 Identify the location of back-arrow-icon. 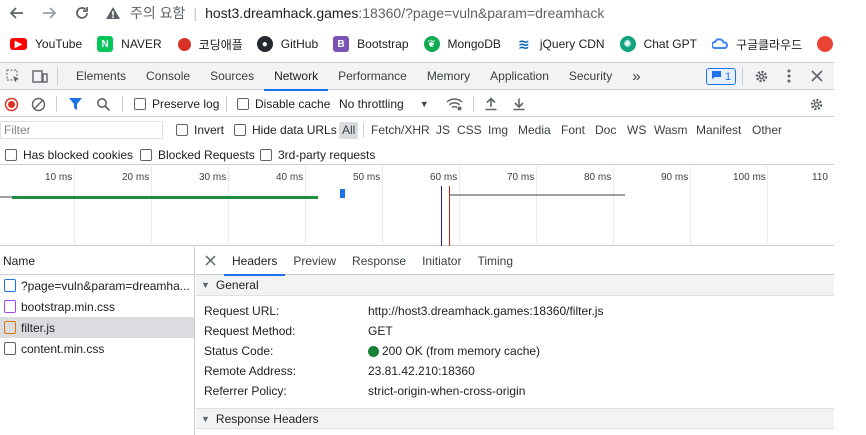
(17, 13).